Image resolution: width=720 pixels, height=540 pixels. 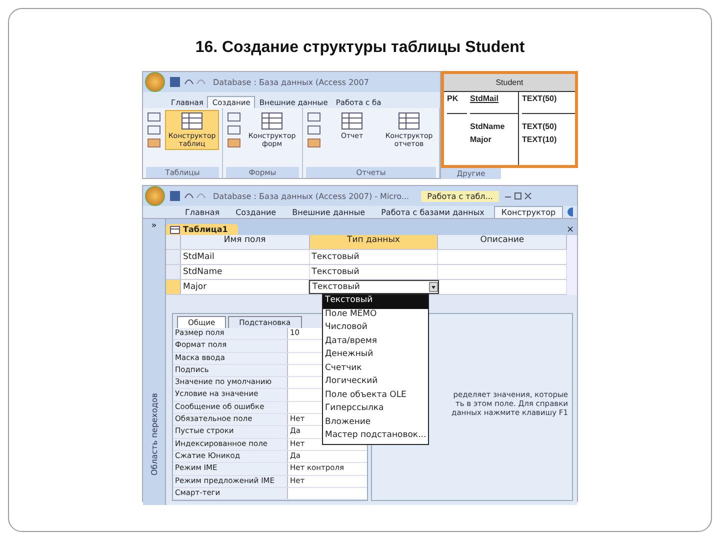 What do you see at coordinates (452, 98) in the screenshot?
I see `key-label: PK` at bounding box center [452, 98].